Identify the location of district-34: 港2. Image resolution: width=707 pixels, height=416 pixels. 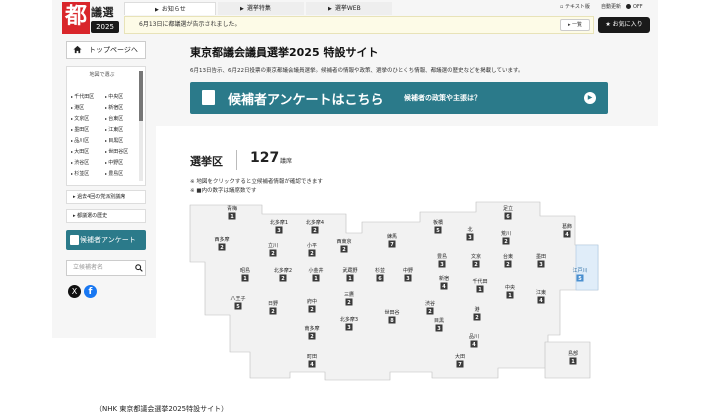
(477, 313).